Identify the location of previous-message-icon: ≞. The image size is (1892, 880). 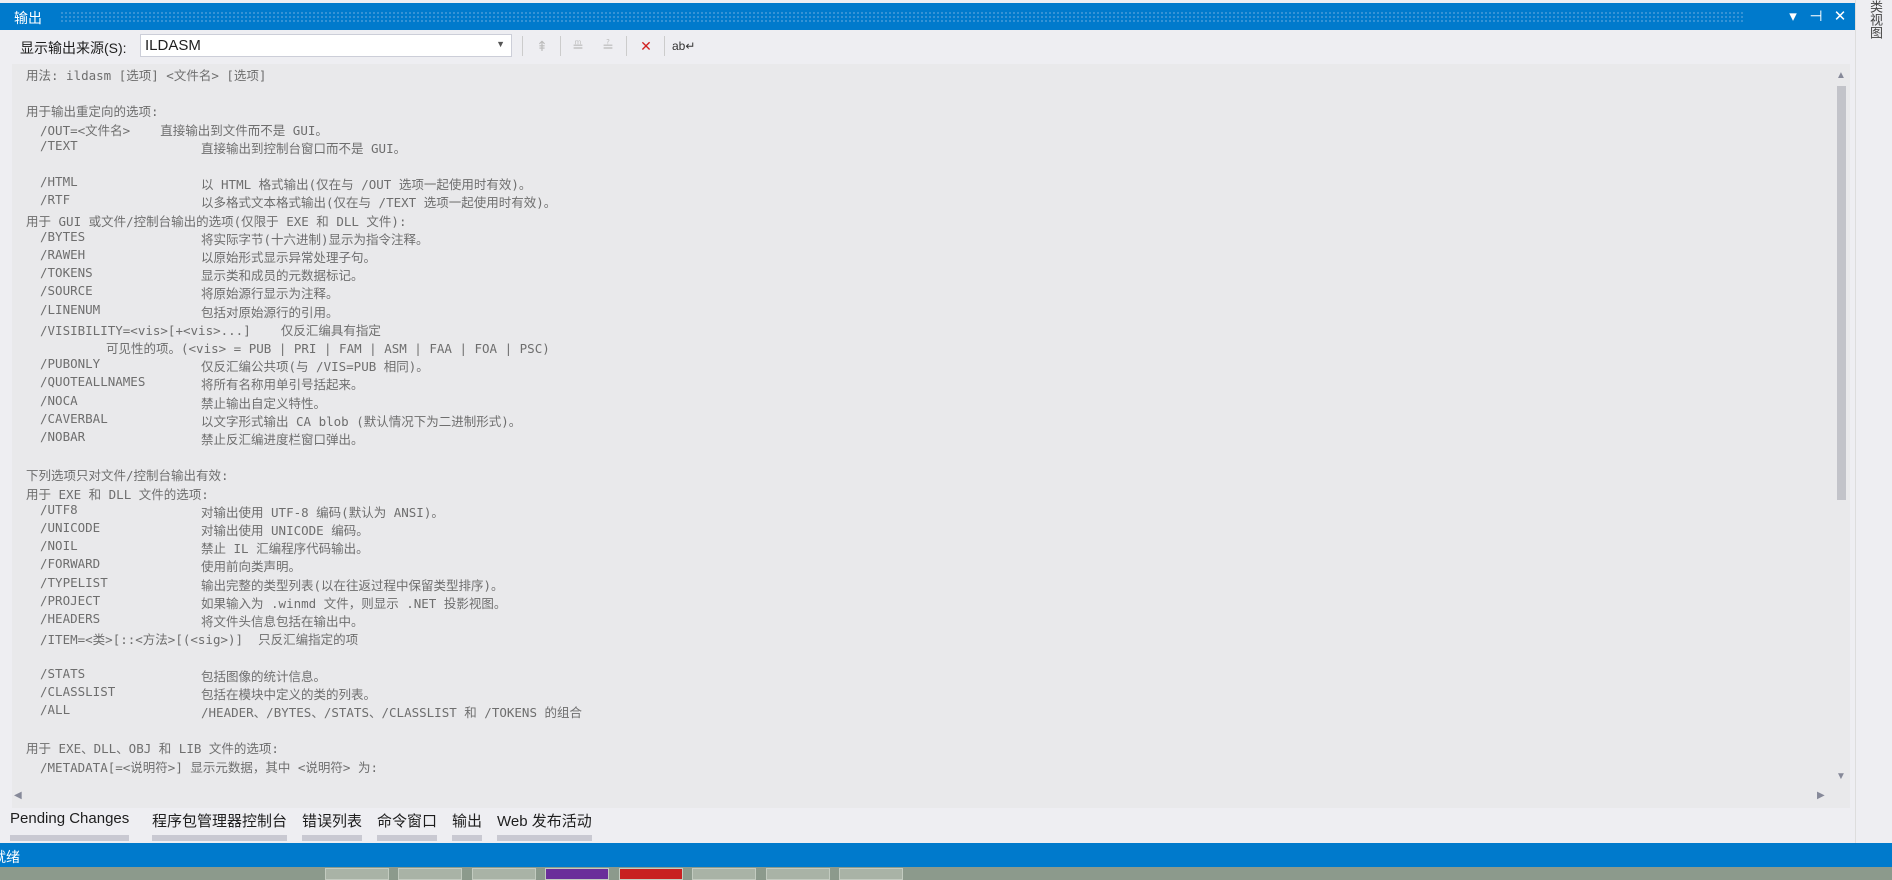
(578, 46).